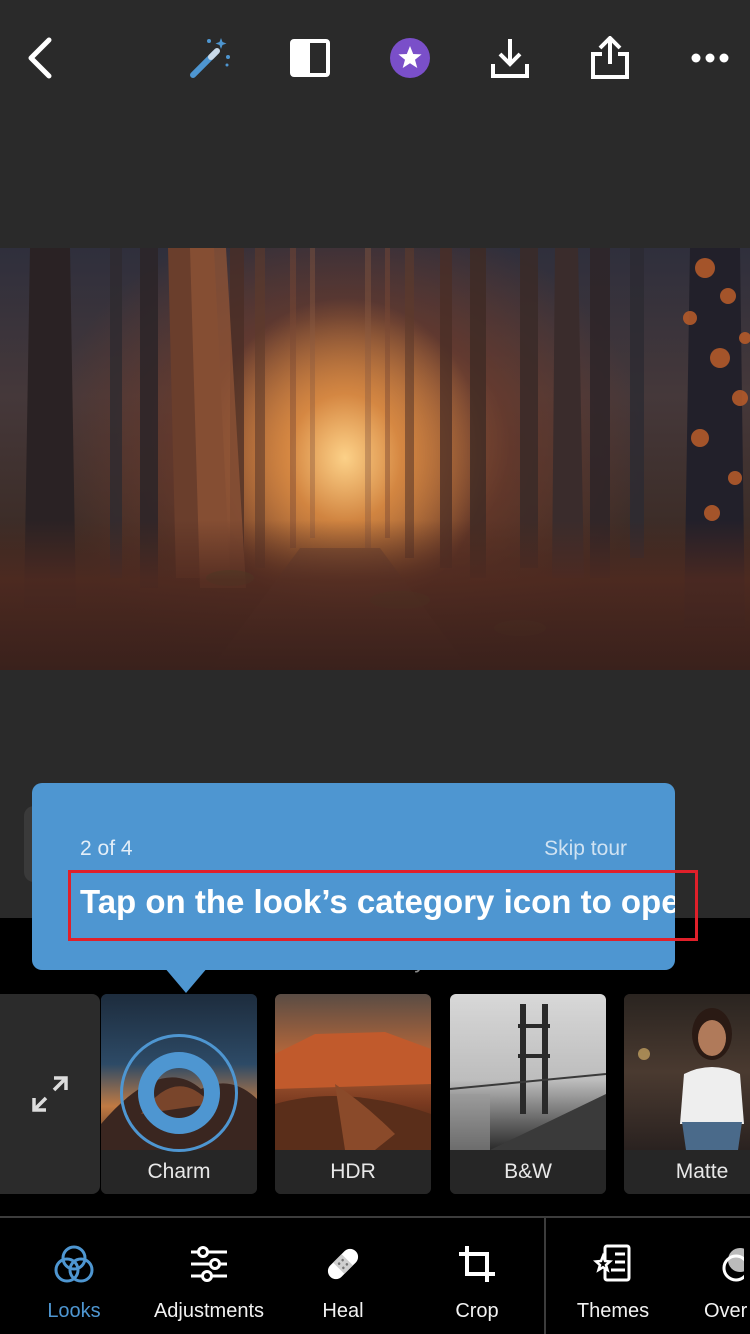 Image resolution: width=750 pixels, height=1334 pixels. Describe the element at coordinates (383, 905) in the screenshot. I see `highlight-box` at that location.